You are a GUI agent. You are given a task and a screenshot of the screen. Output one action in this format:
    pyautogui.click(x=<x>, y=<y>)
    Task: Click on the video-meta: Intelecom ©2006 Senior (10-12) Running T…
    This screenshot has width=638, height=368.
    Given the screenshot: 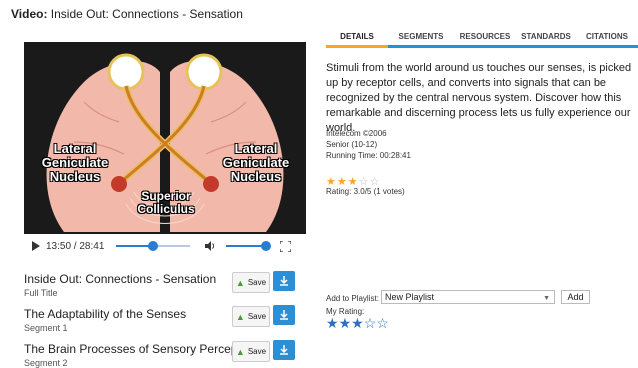 What is the action you would take?
    pyautogui.click(x=368, y=144)
    